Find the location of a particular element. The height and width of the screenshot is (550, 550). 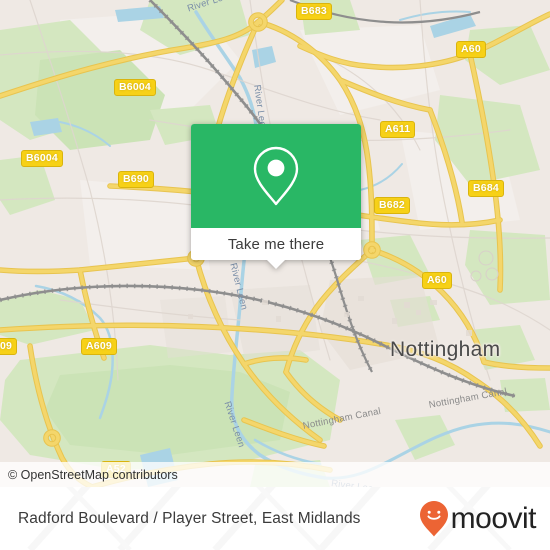

callout-body: Take me there is located at coordinates (276, 192).